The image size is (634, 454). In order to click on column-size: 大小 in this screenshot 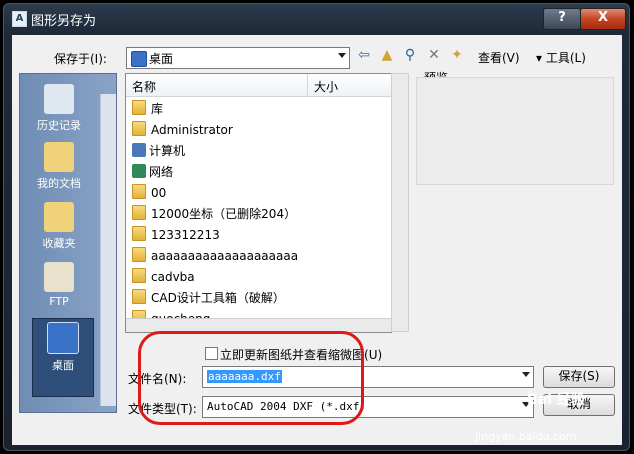, I will do `click(349, 85)`.